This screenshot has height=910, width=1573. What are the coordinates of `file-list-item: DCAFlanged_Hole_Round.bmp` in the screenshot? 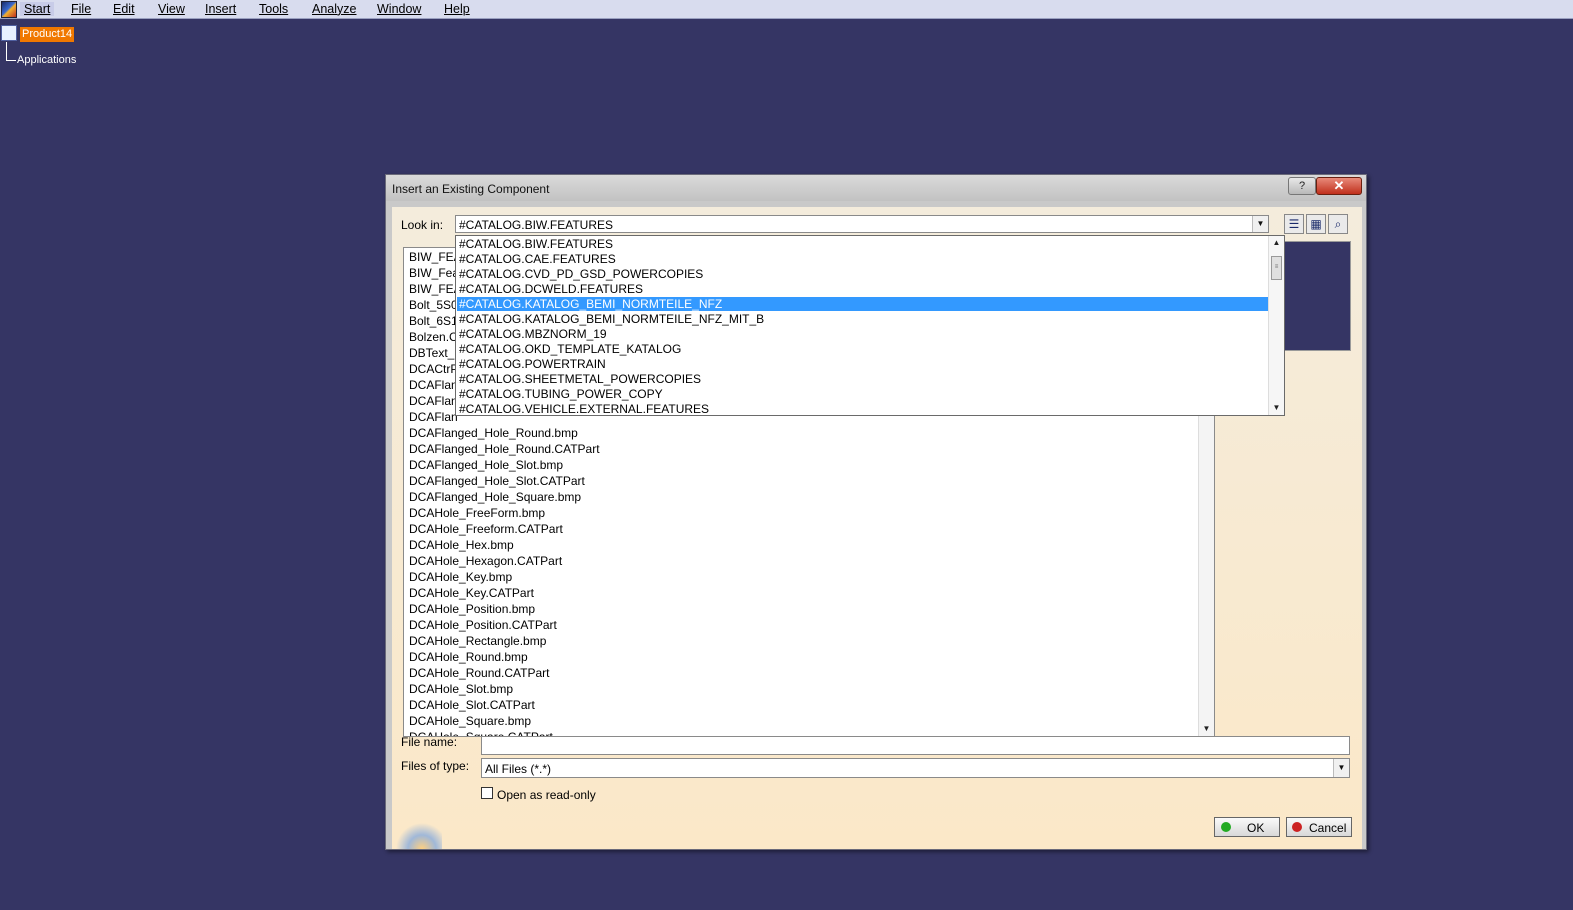 It's located at (493, 433).